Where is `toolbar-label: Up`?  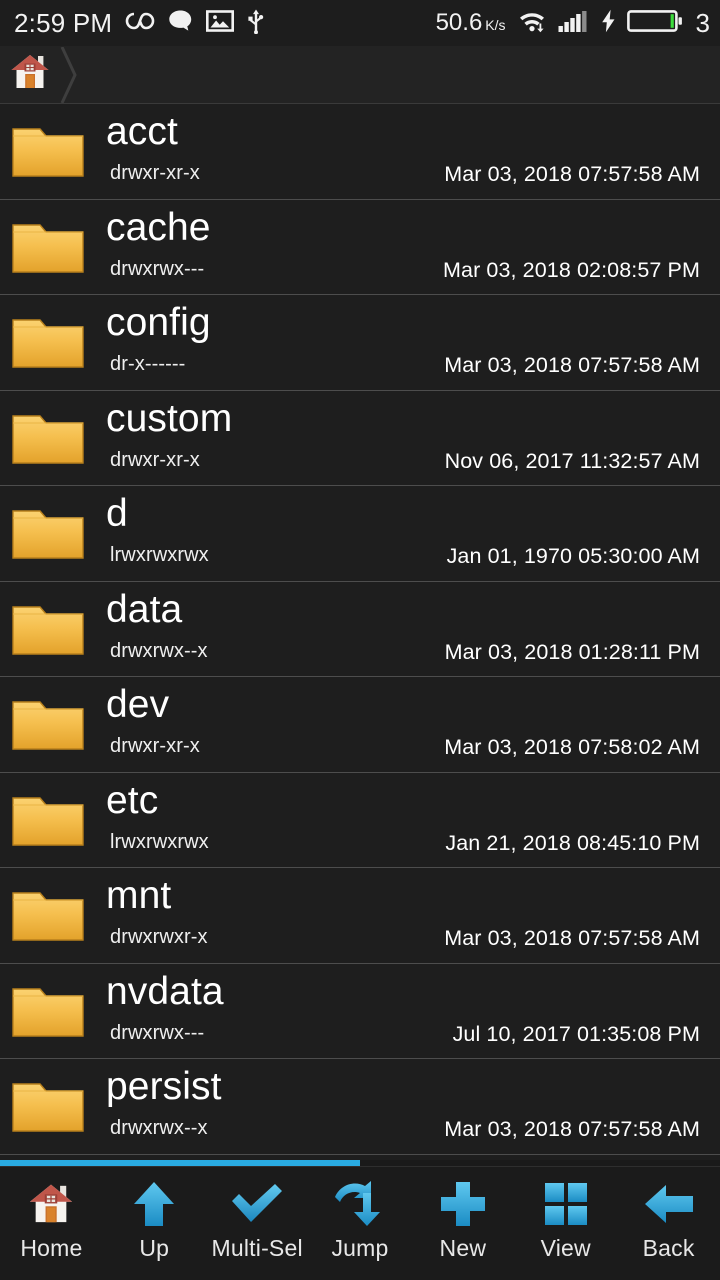
toolbar-label: Up is located at coordinates (154, 1248).